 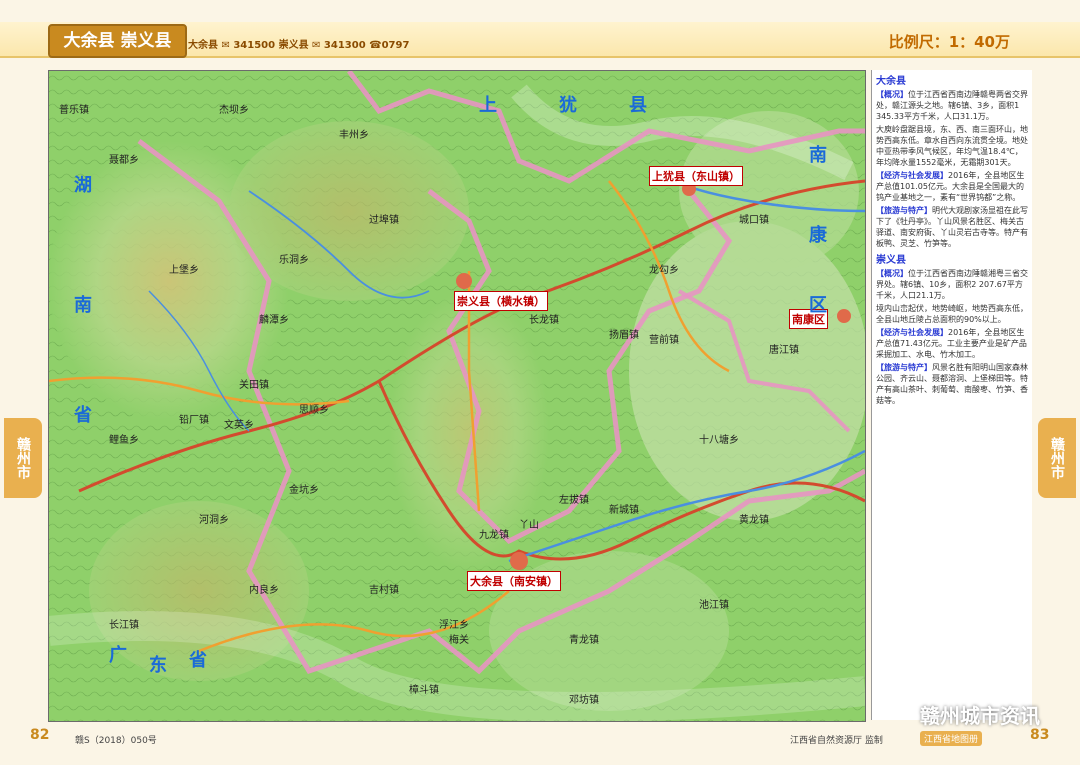 I want to click on chongyi-title: 崇义县, so click(x=891, y=260).